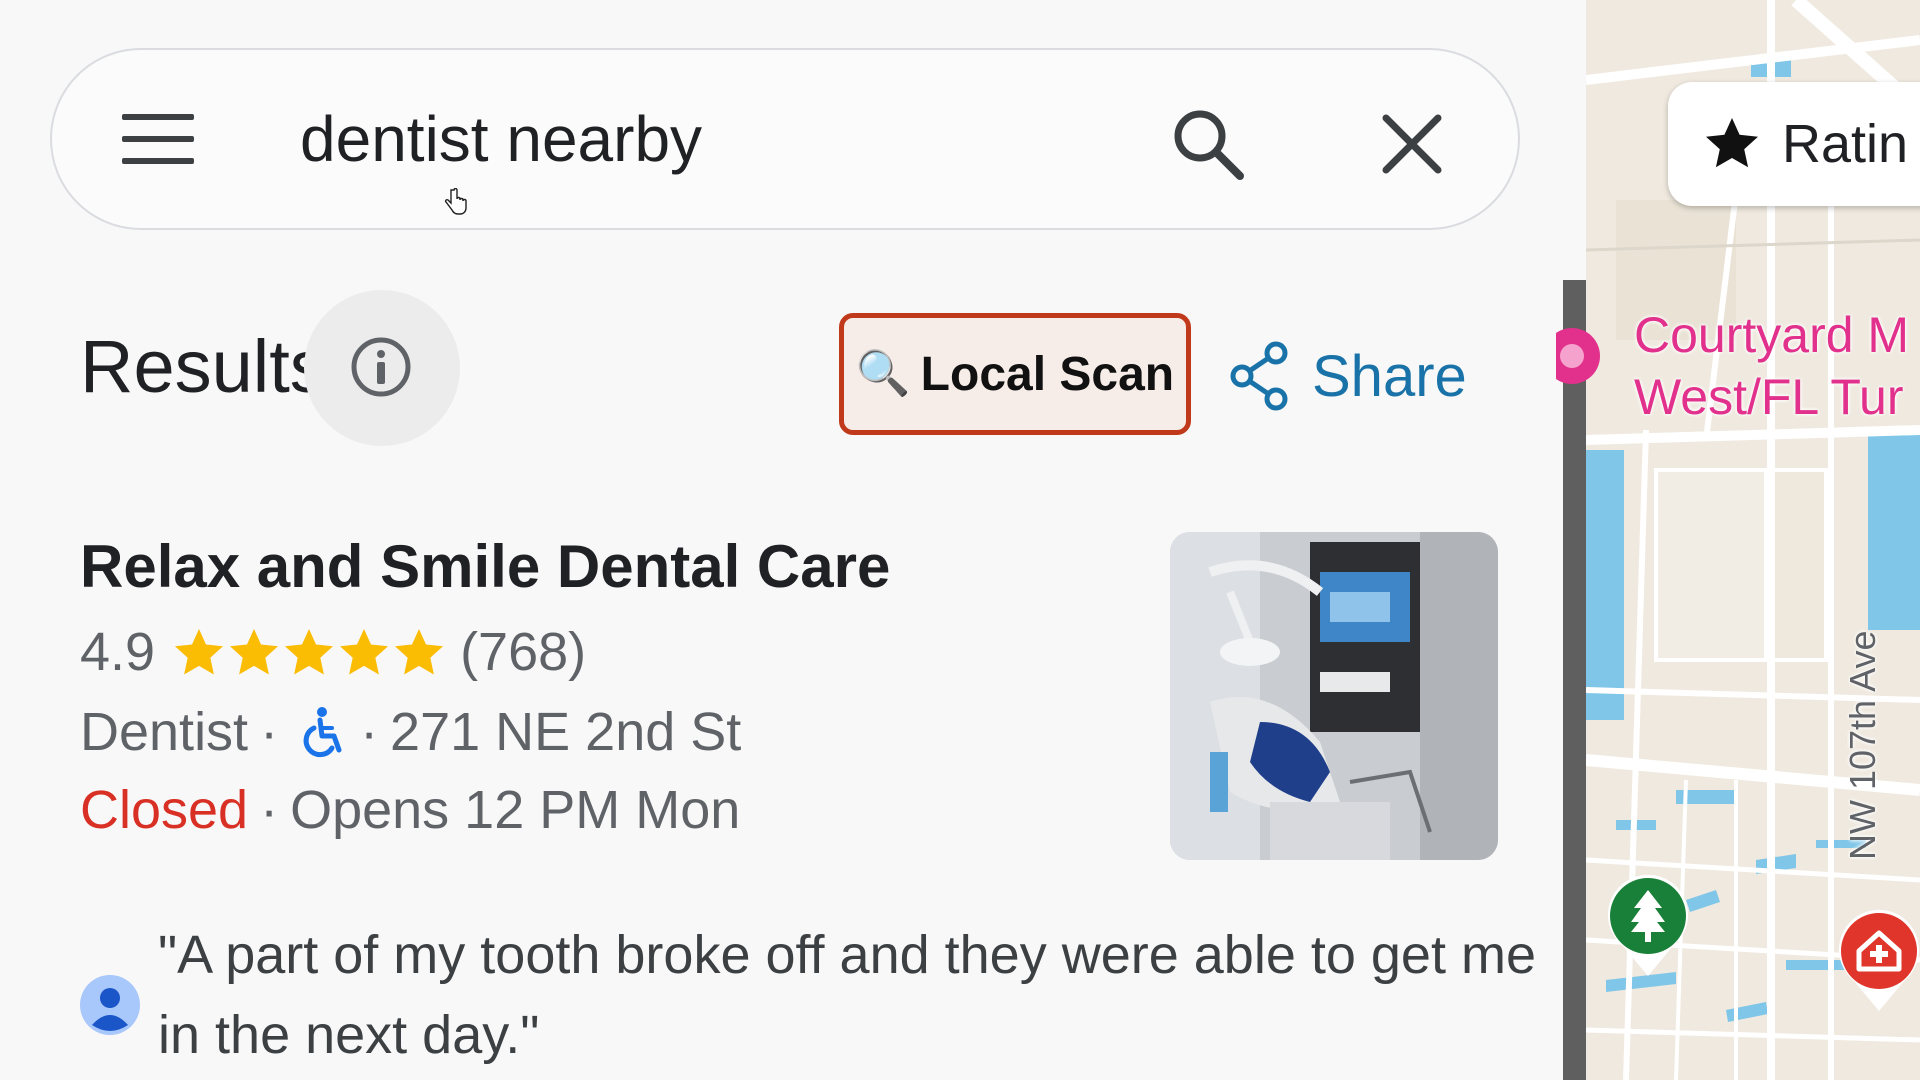 The image size is (1920, 1080). What do you see at coordinates (883, 373) in the screenshot?
I see `magnifier-icon: 🔍` at bounding box center [883, 373].